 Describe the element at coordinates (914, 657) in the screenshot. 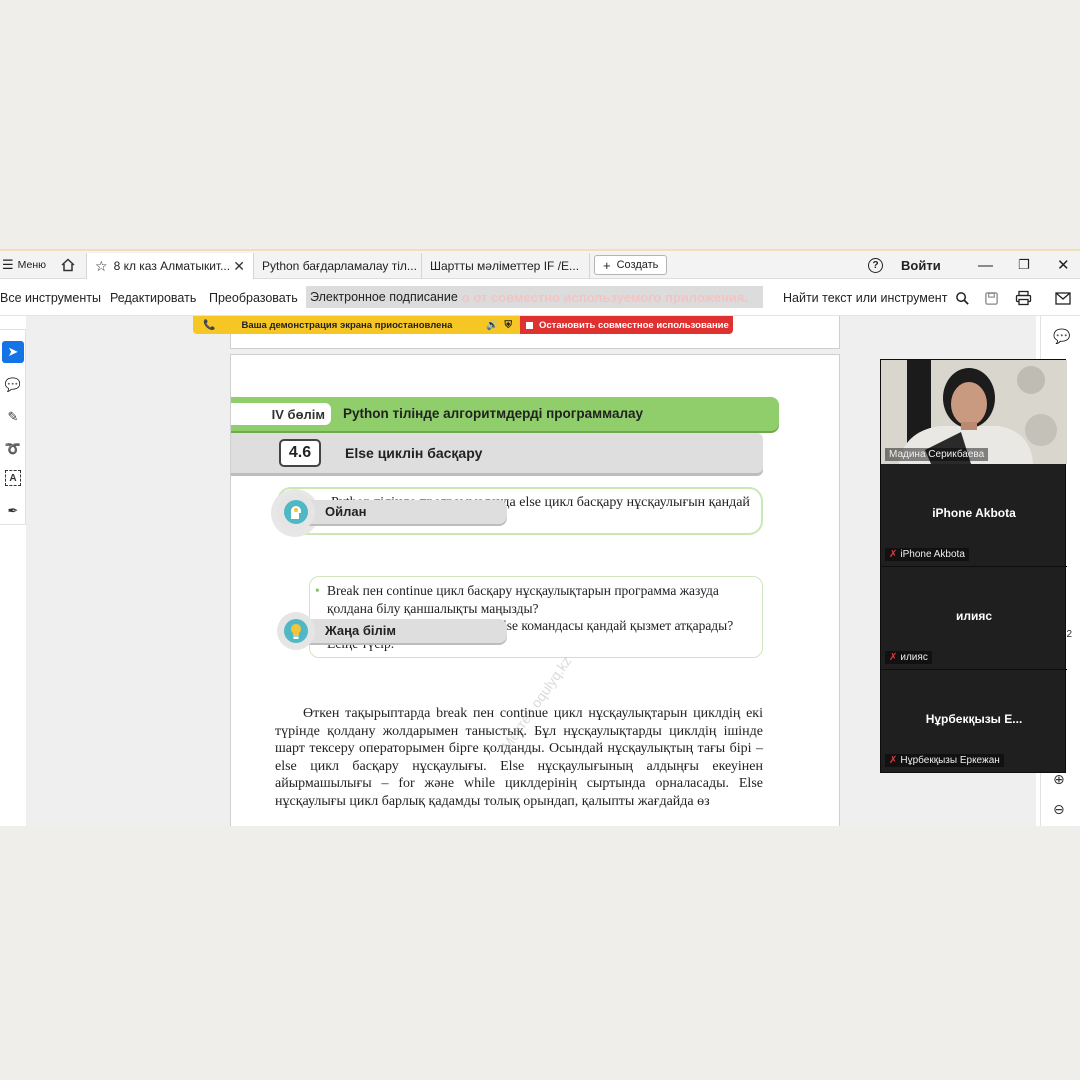

I see `participant-label-text: илияс` at that location.